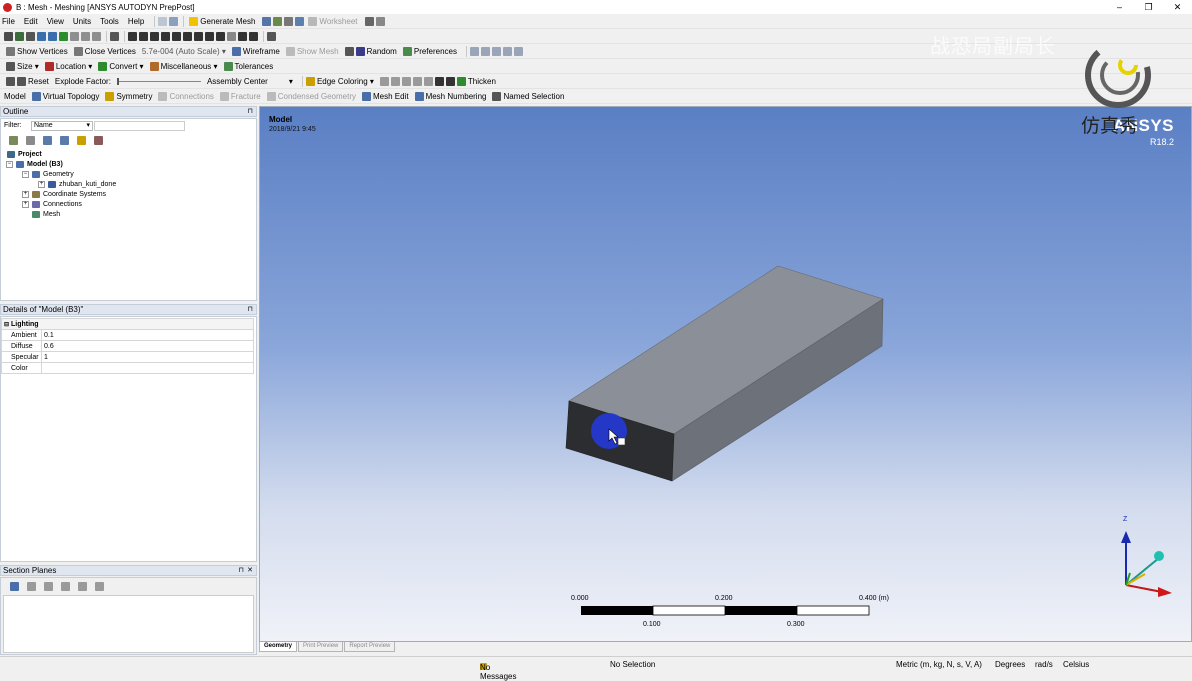 The image size is (1192, 681). Describe the element at coordinates (187, 36) in the screenshot. I see `magnifier-icon` at that location.